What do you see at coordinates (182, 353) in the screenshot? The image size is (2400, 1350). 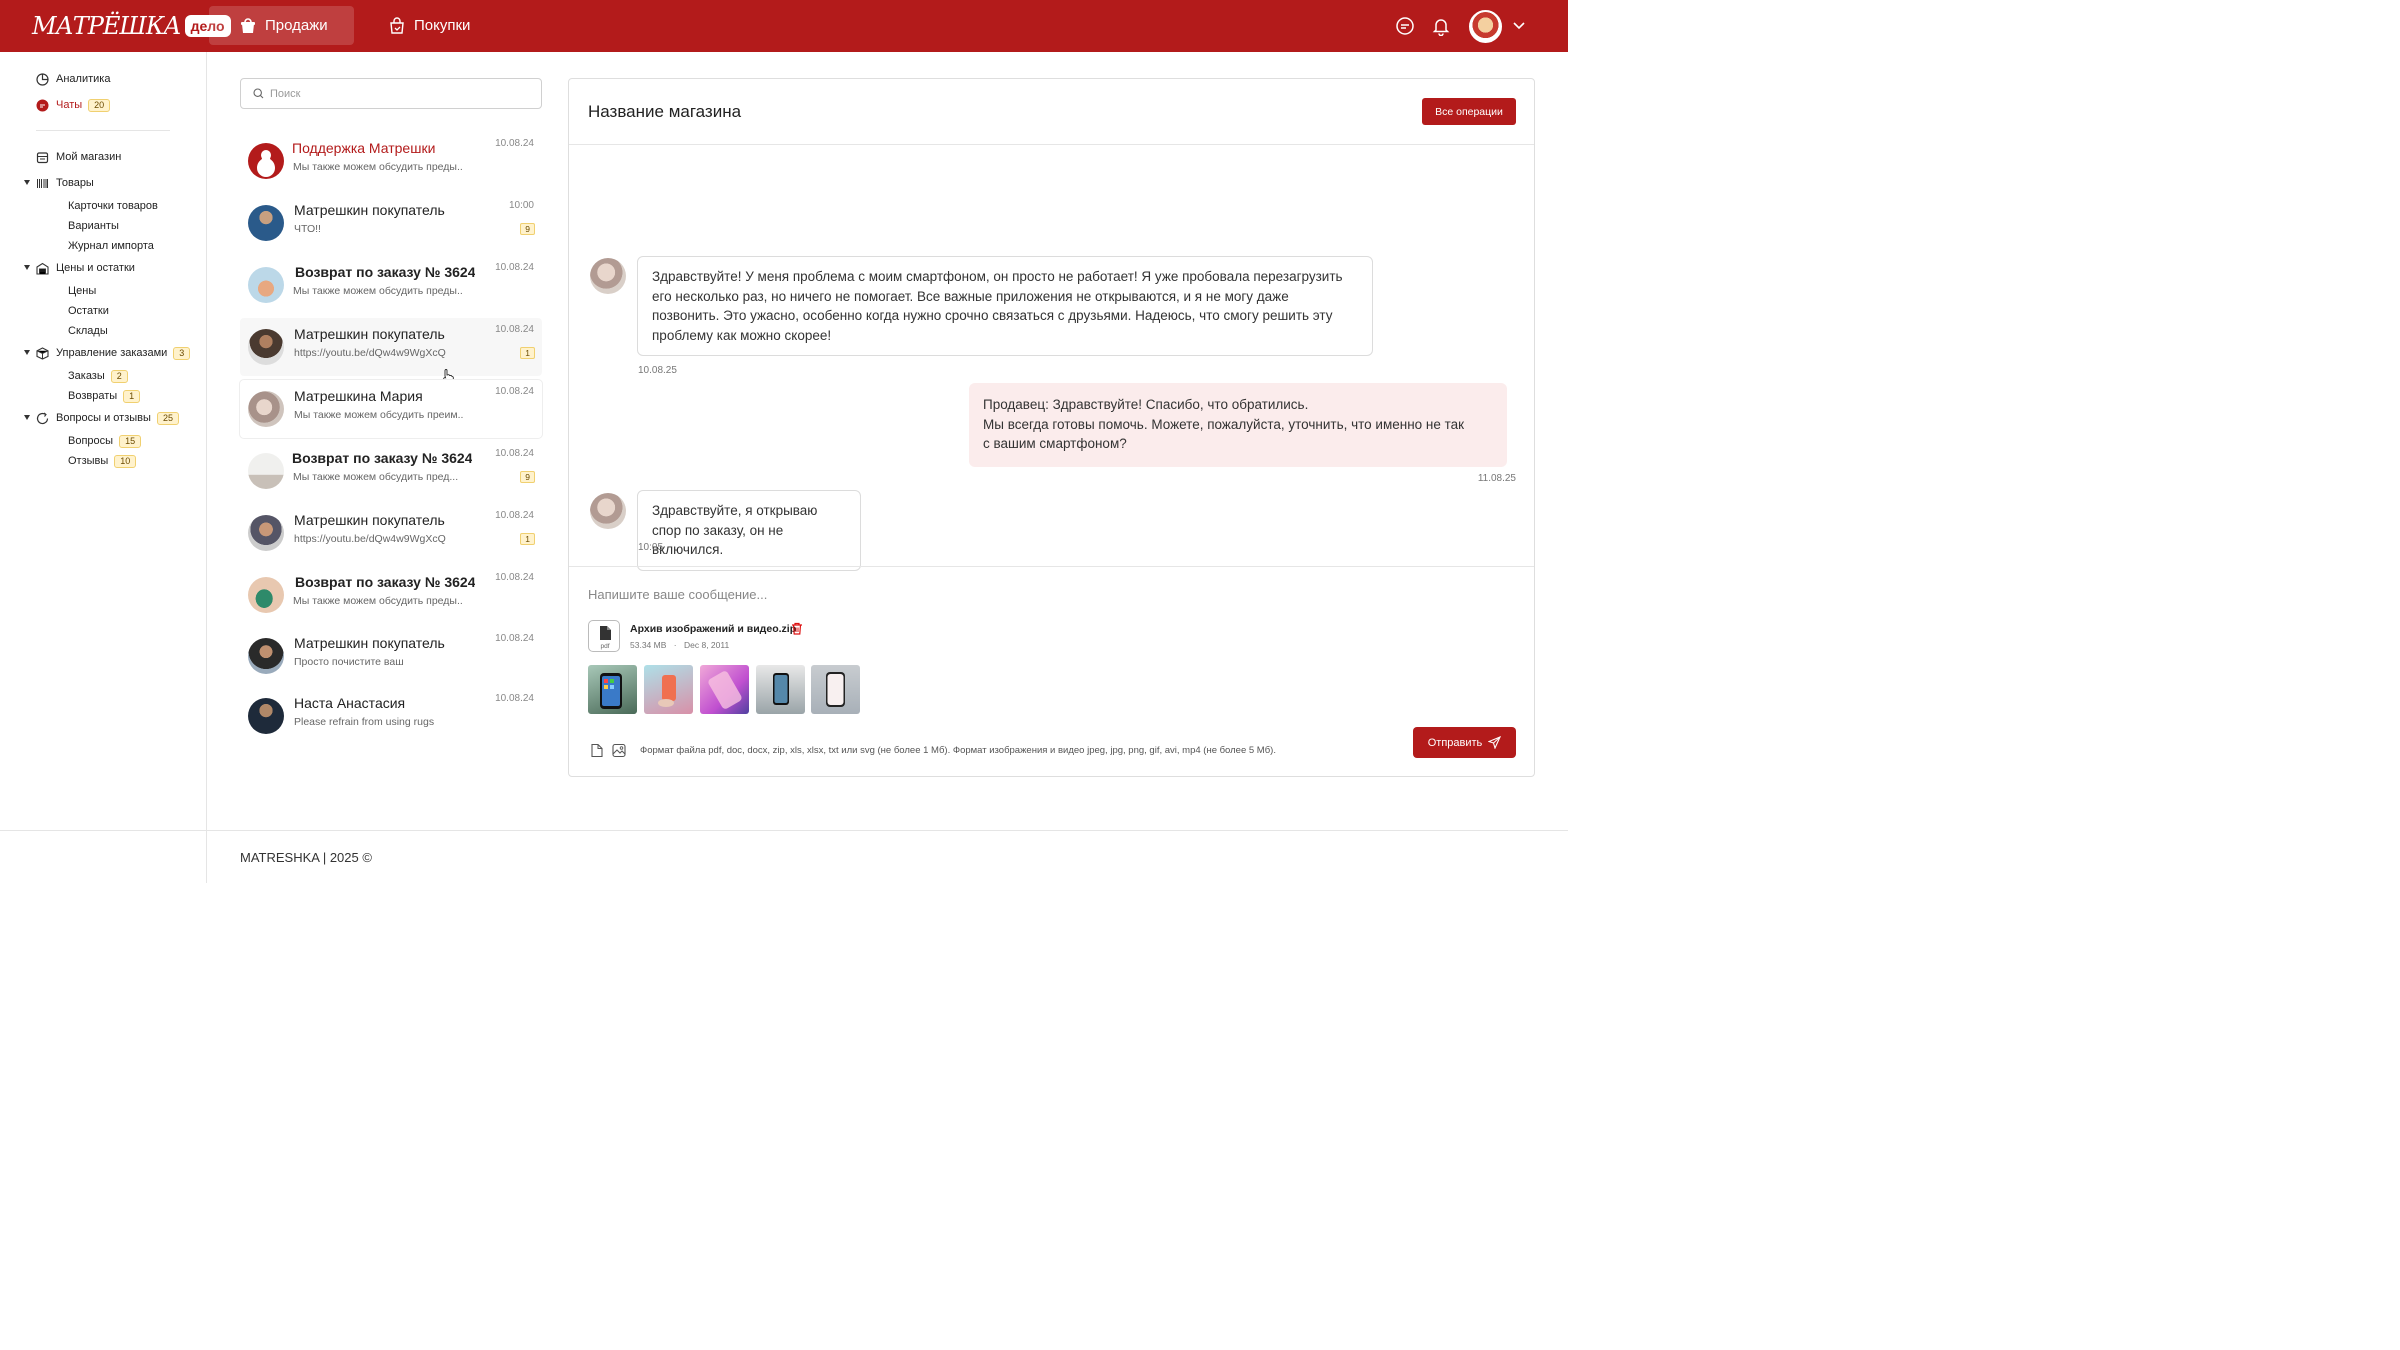 I see `orders-count-badge: 3` at bounding box center [182, 353].